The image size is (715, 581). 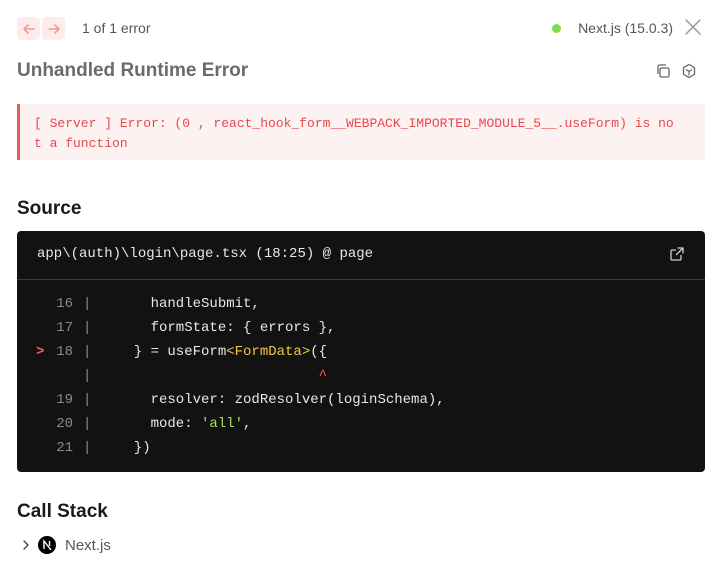 I want to click on code-line: 20 | mode: 'all',, so click(x=361, y=424).